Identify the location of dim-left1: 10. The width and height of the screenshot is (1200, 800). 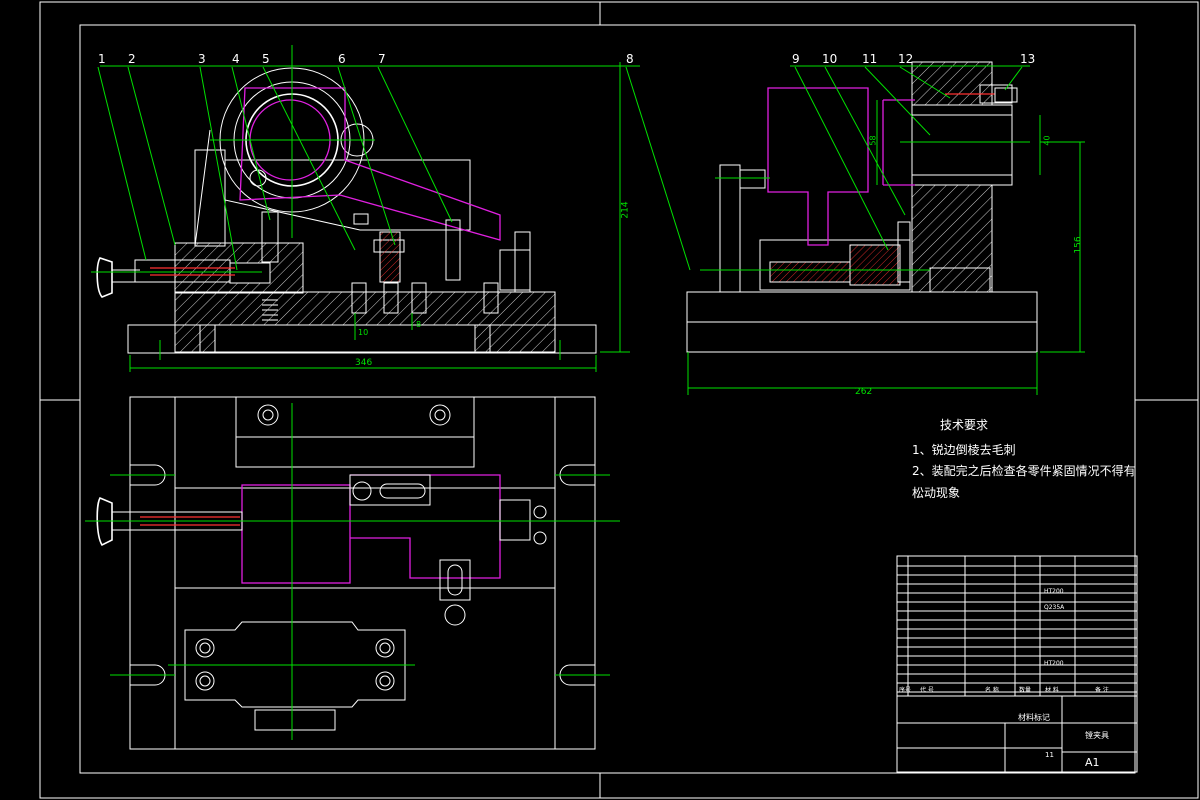
(363, 332).